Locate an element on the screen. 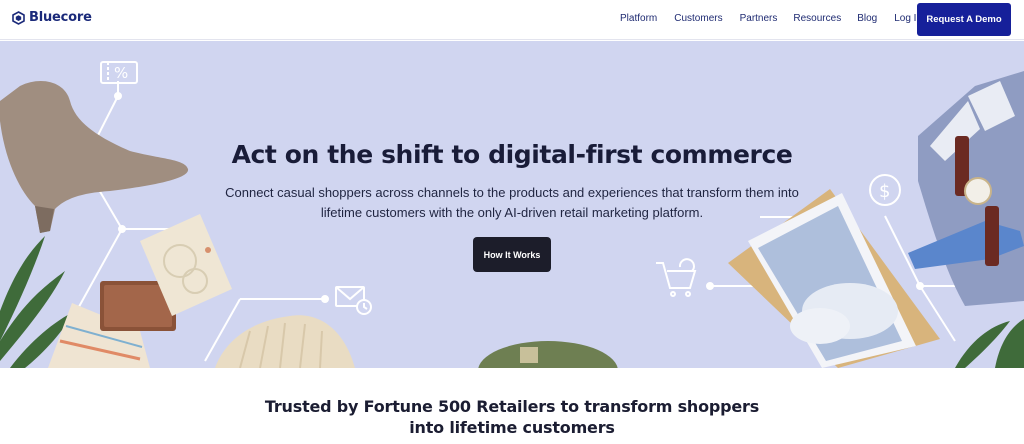 This screenshot has width=1024, height=444. fringed-scarf is located at coordinates (285, 341).